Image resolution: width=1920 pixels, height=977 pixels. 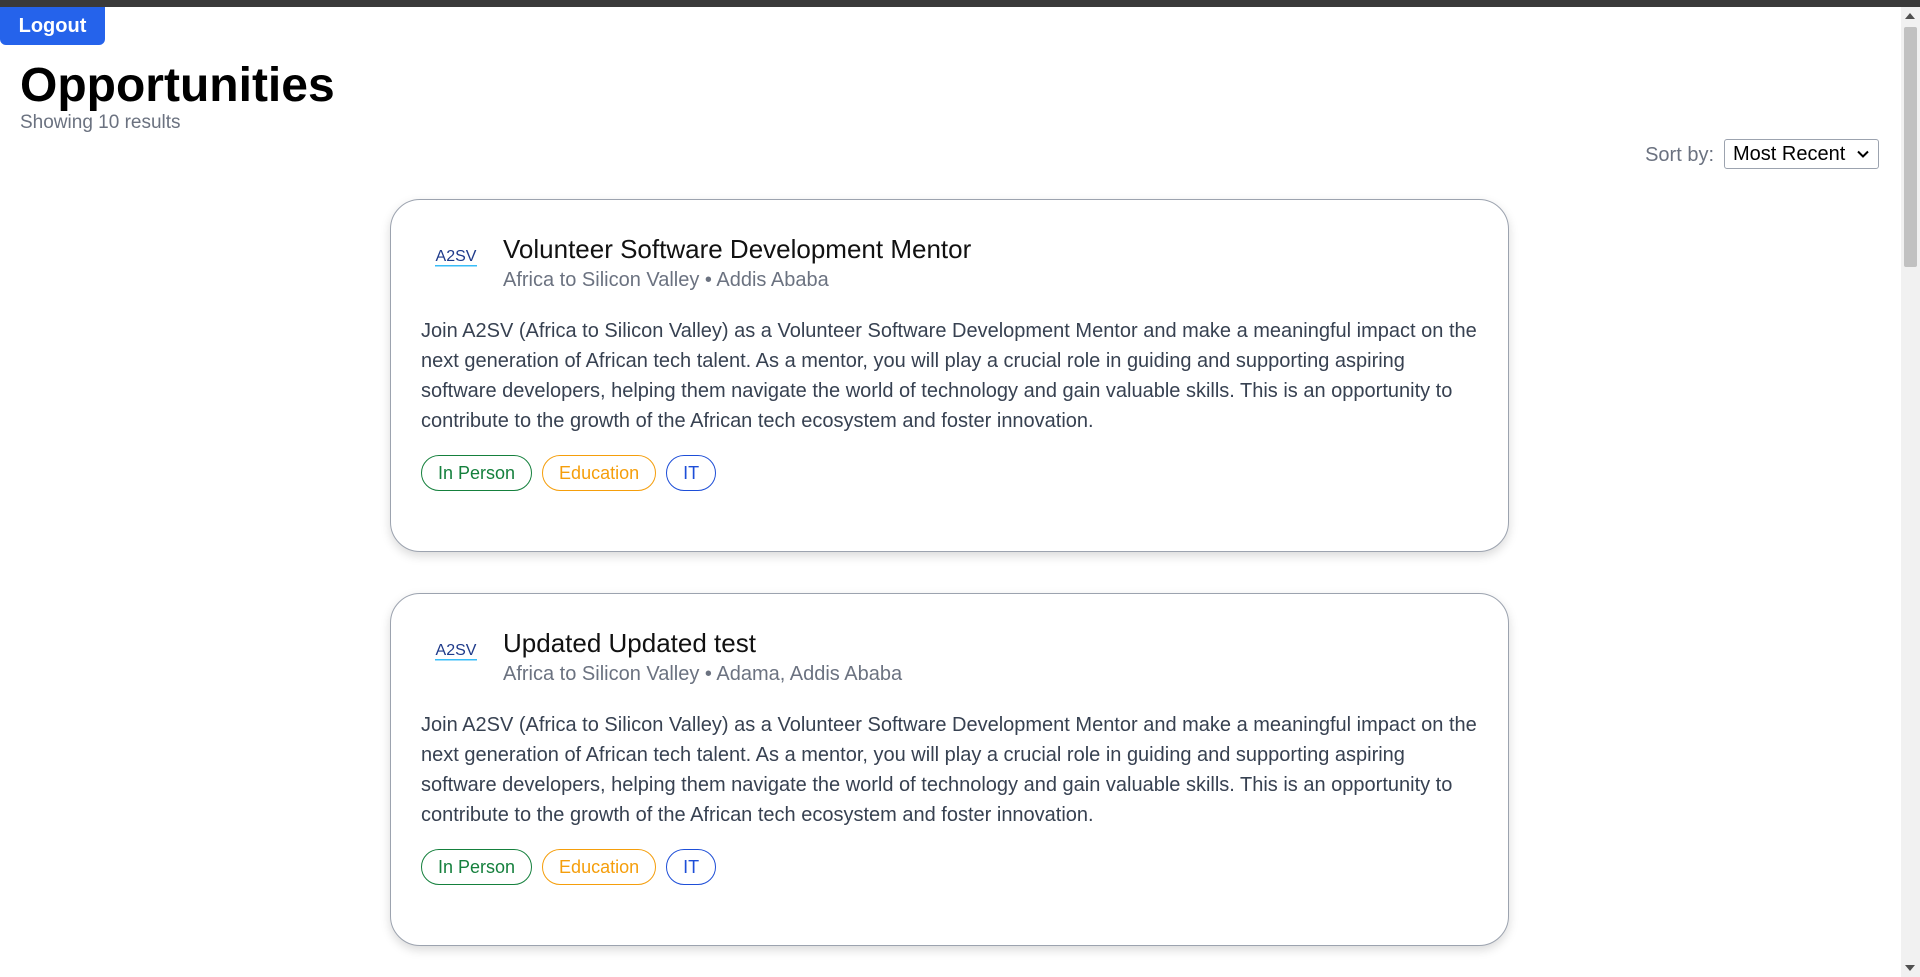 What do you see at coordinates (1679, 155) in the screenshot?
I see `sort-label: Sort by:` at bounding box center [1679, 155].